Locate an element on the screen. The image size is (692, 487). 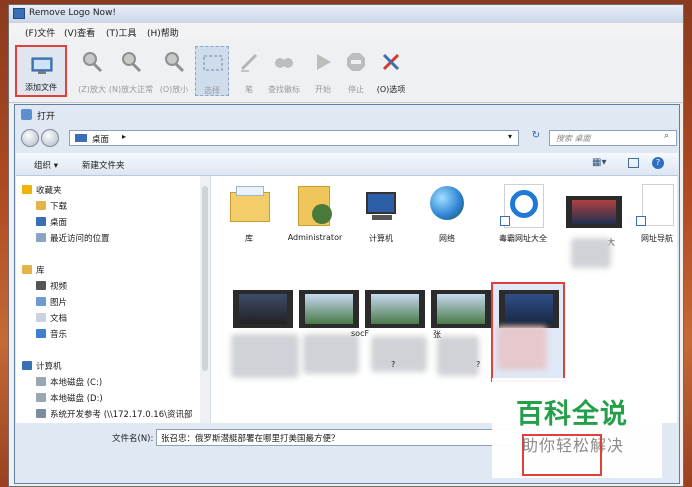
nav-computer: 计算机 is located at coordinates (42, 366).